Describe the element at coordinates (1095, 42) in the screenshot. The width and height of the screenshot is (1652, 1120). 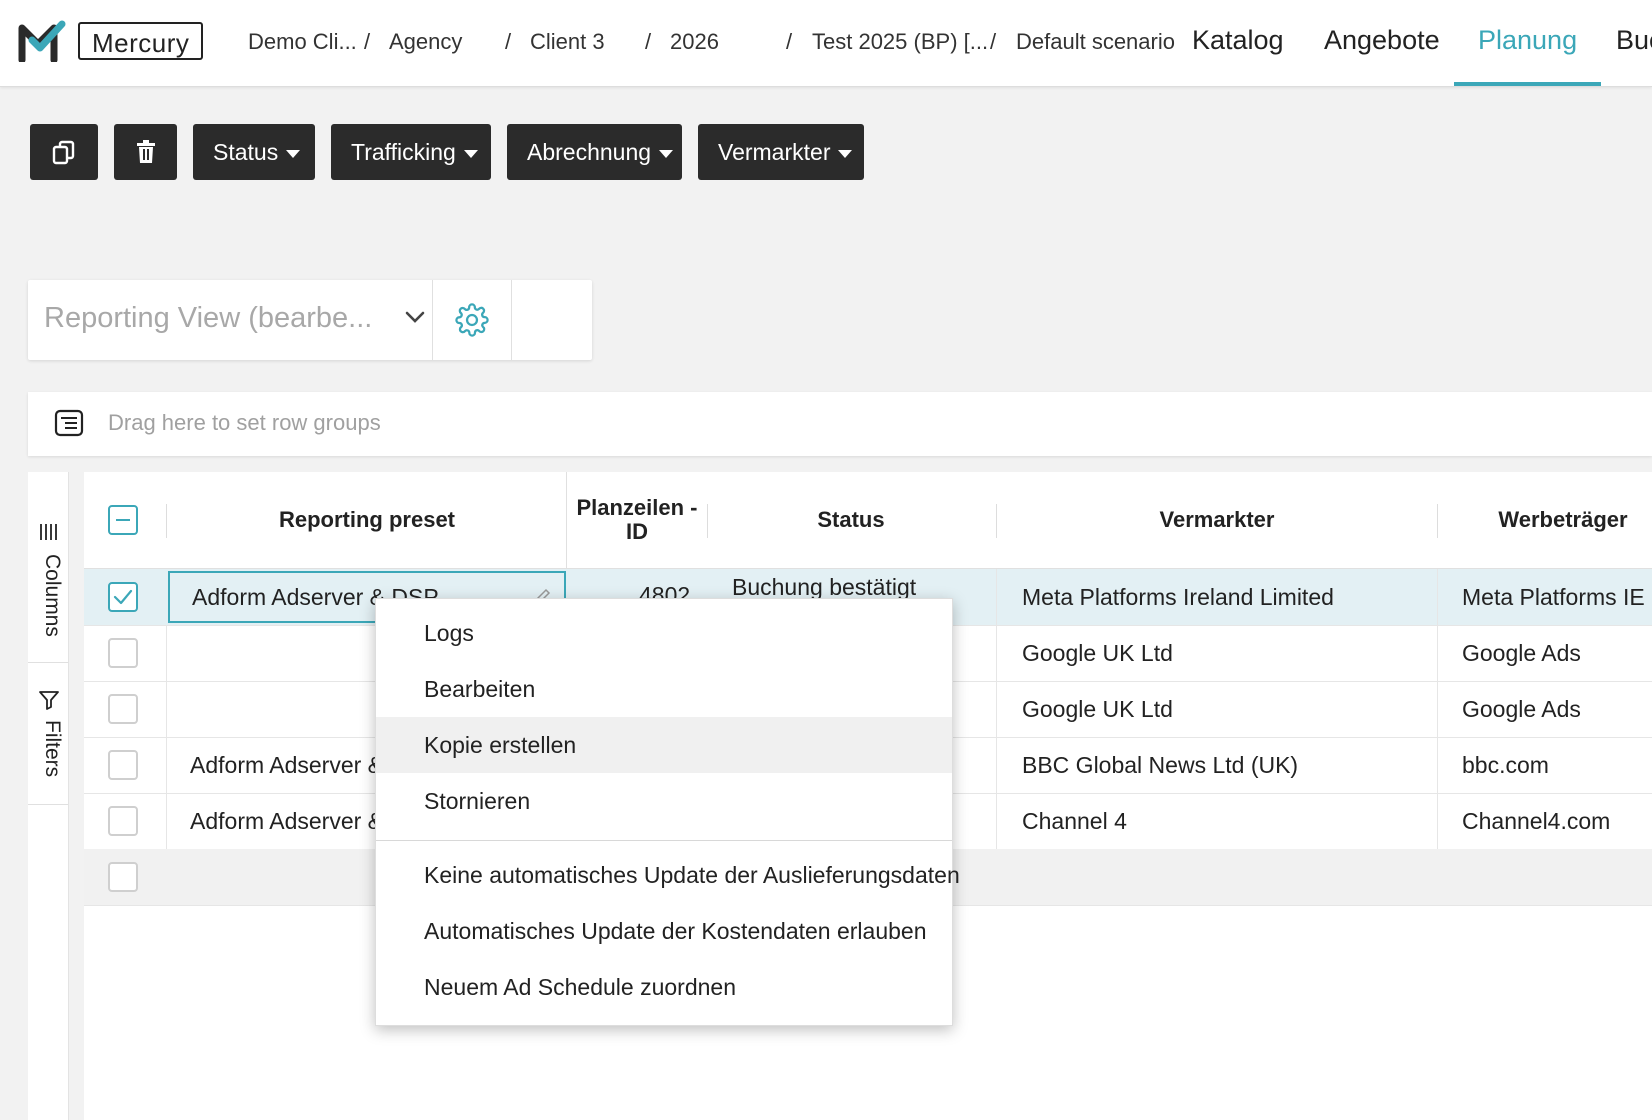
I see `breadcrumb-item-scenario: Default scenario` at that location.